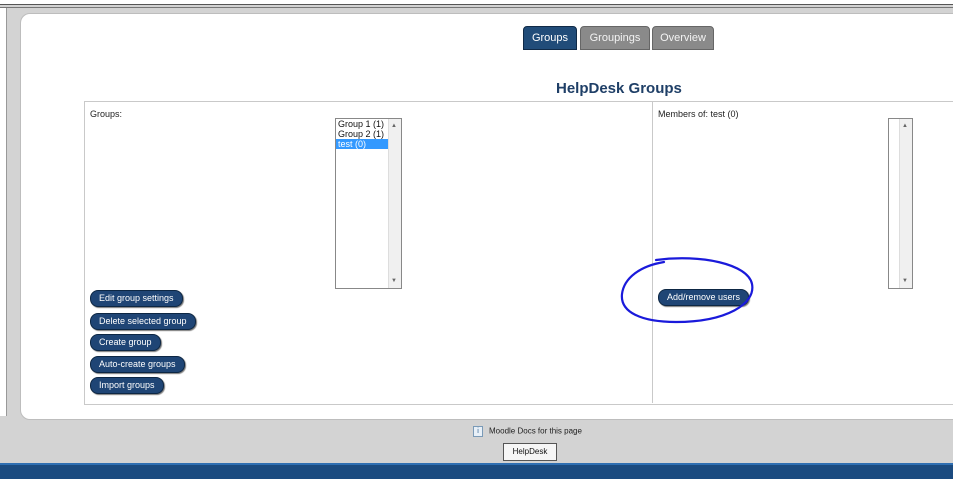 This screenshot has height=479, width=953. I want to click on members-listbox: ▲ ▼, so click(900, 203).